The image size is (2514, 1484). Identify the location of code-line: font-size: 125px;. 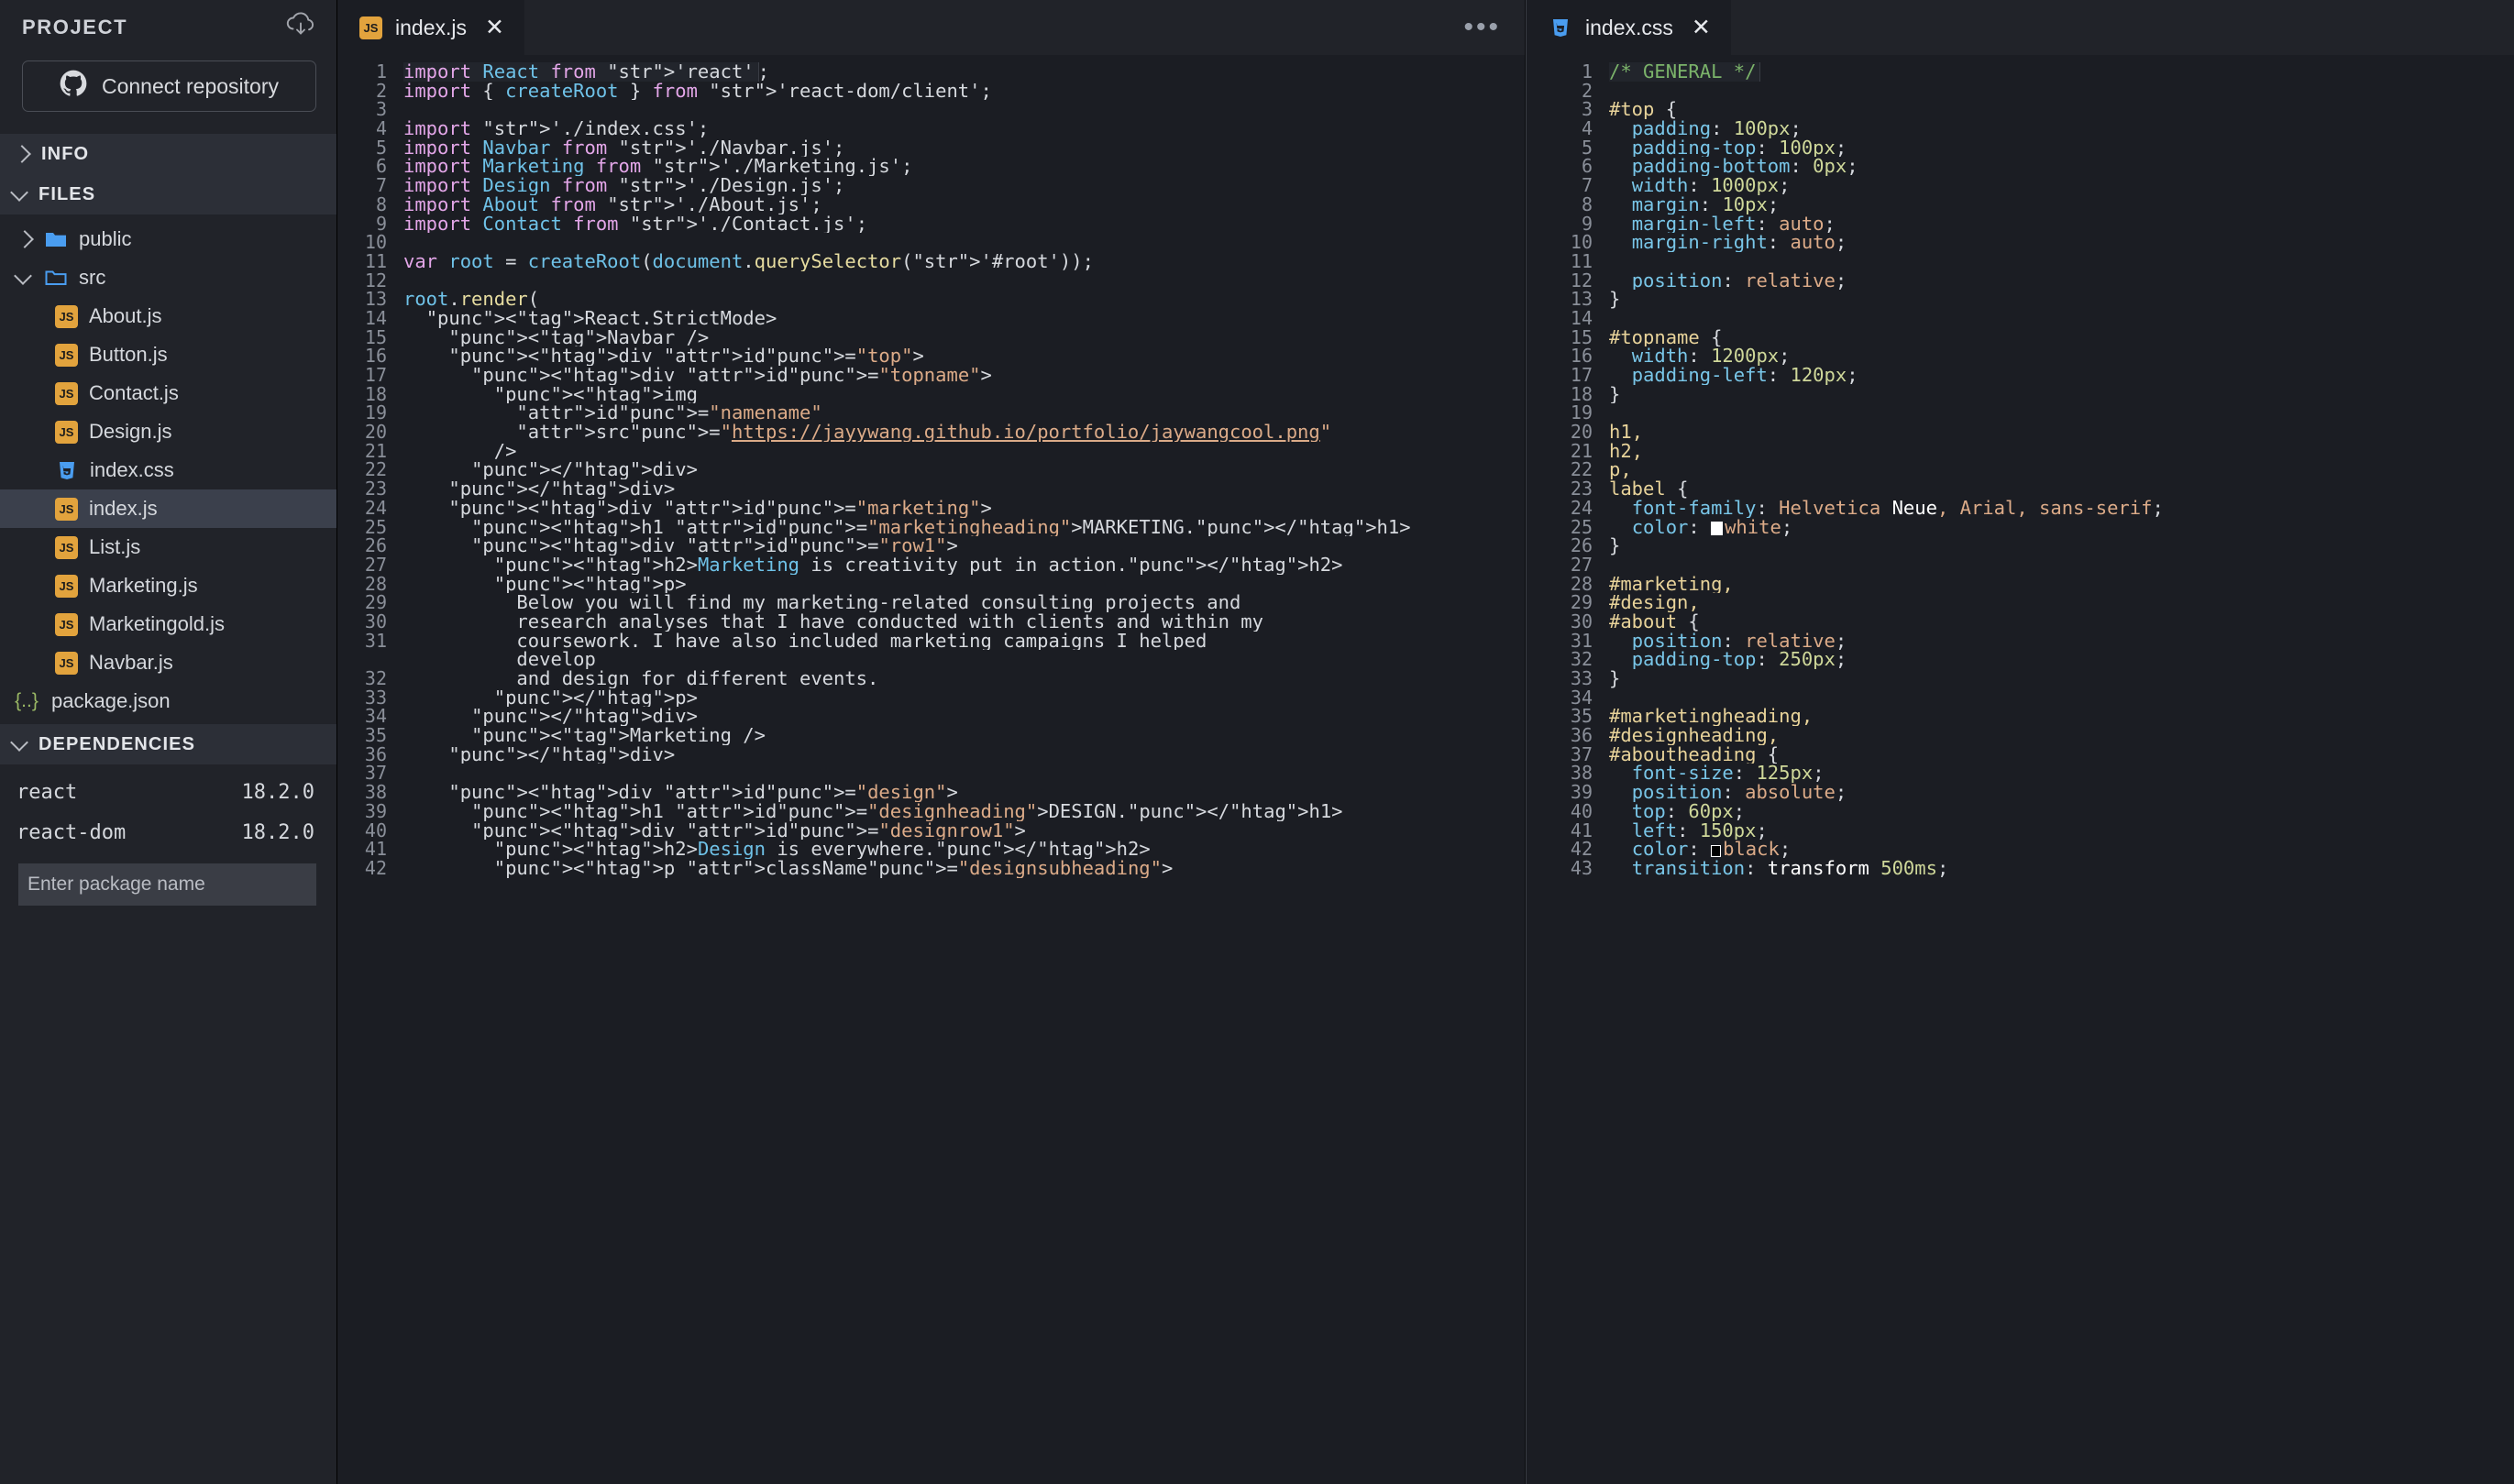
(2061, 773).